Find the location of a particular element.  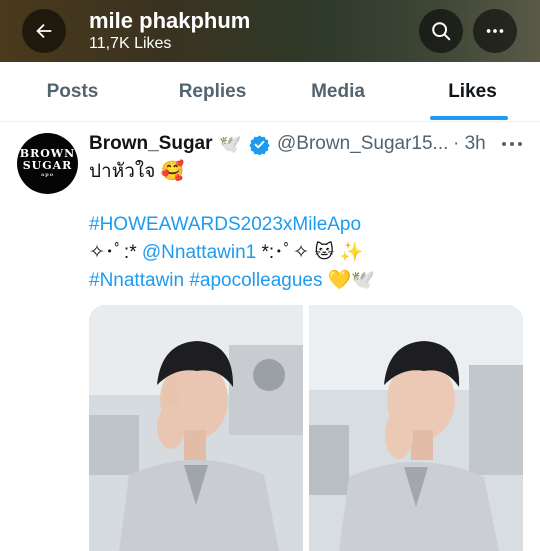

active-tab-indicator is located at coordinates (469, 118).